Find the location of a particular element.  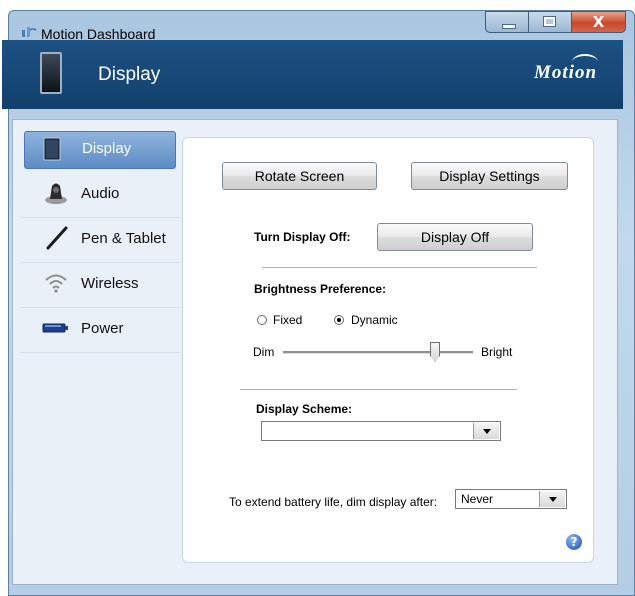

display-scheme-label: Display Scheme: is located at coordinates (304, 409).